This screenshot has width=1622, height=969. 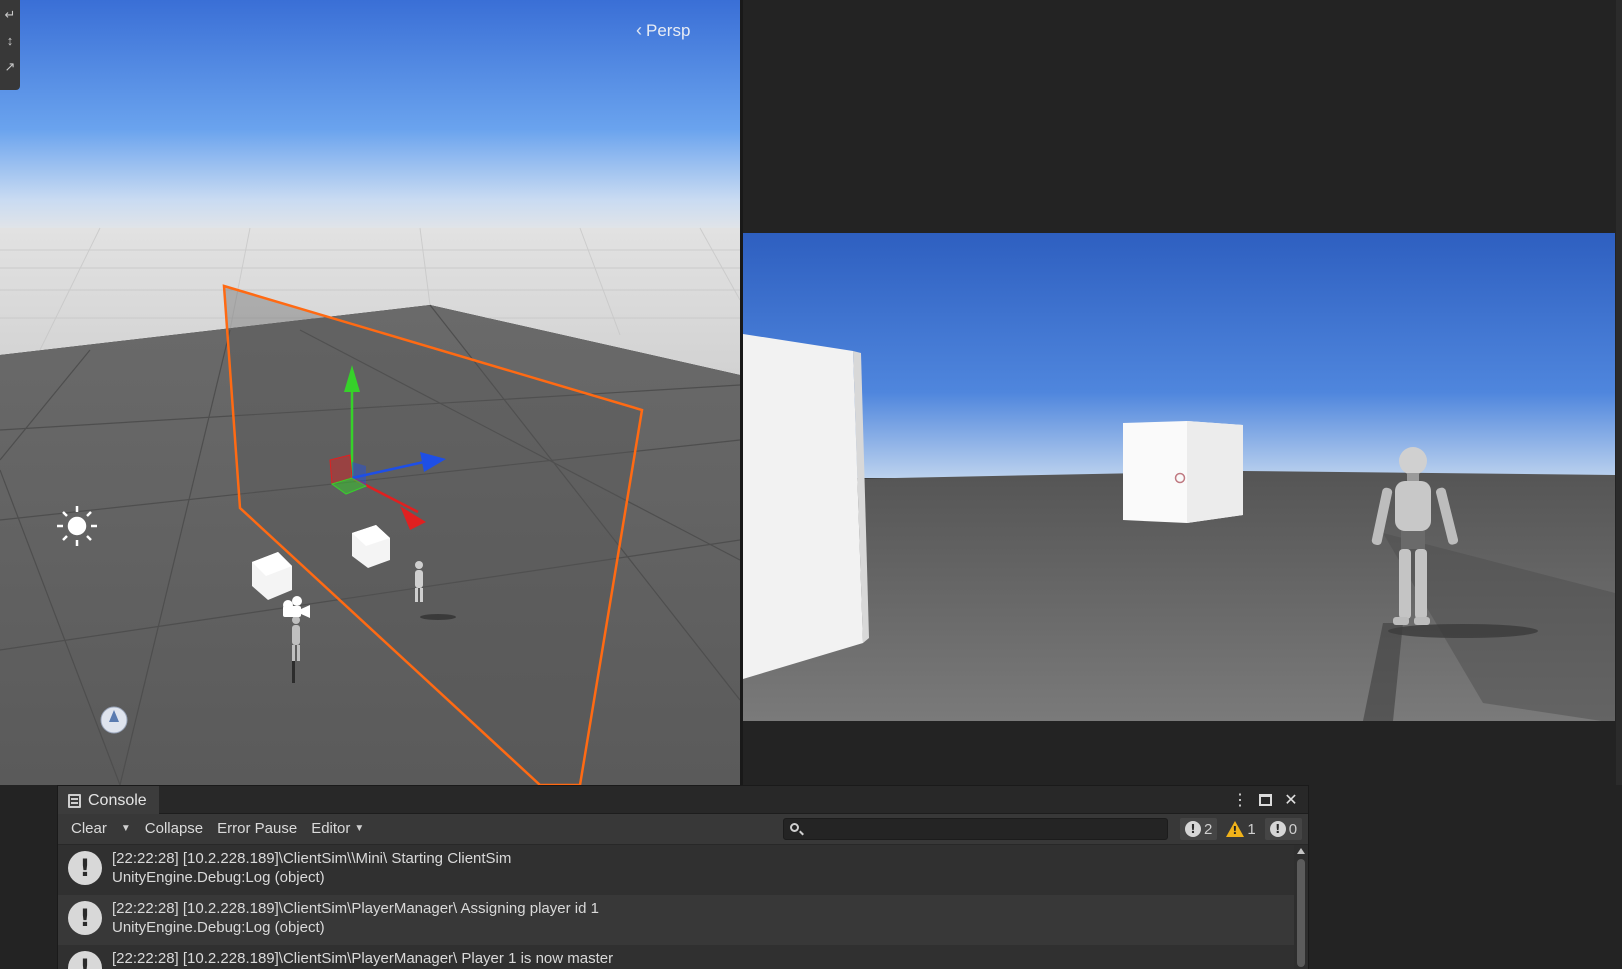 I want to click on clear-dropdown-icon: ▼, so click(x=126, y=829).